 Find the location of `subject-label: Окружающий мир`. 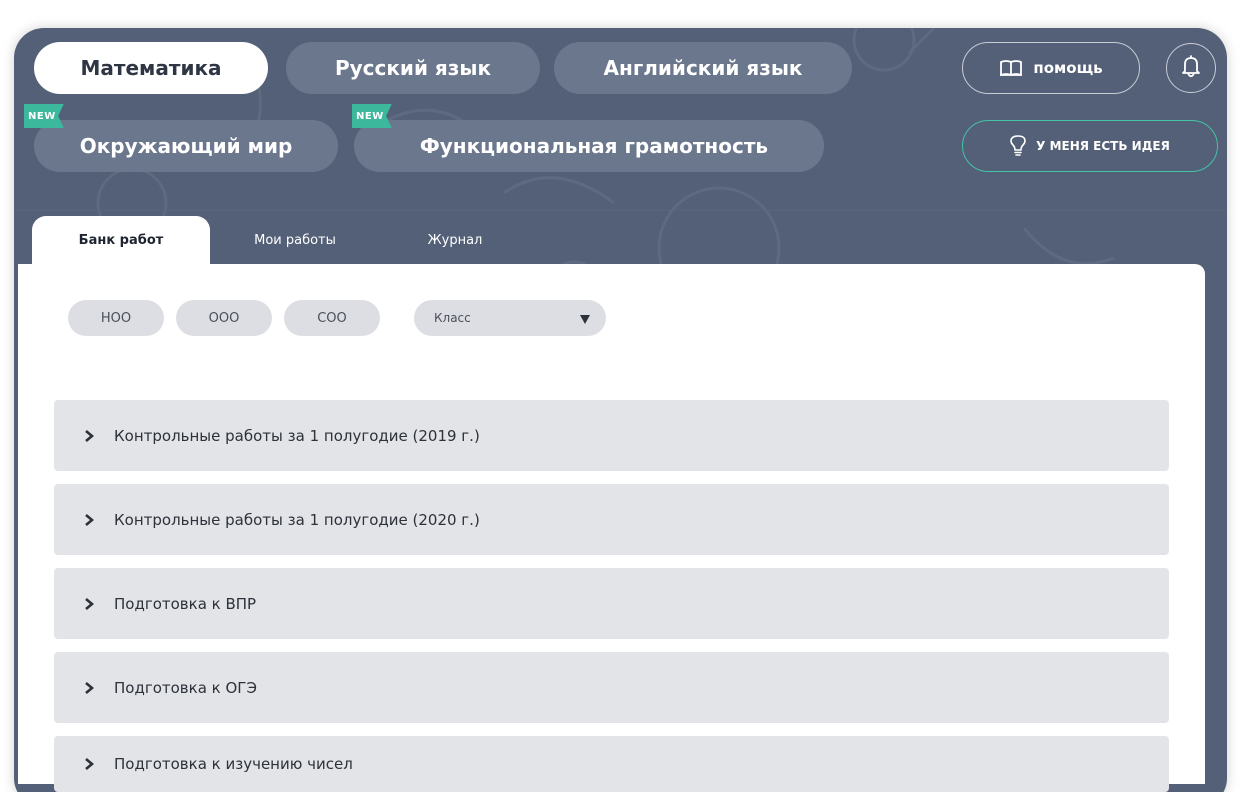

subject-label: Окружающий мир is located at coordinates (186, 146).